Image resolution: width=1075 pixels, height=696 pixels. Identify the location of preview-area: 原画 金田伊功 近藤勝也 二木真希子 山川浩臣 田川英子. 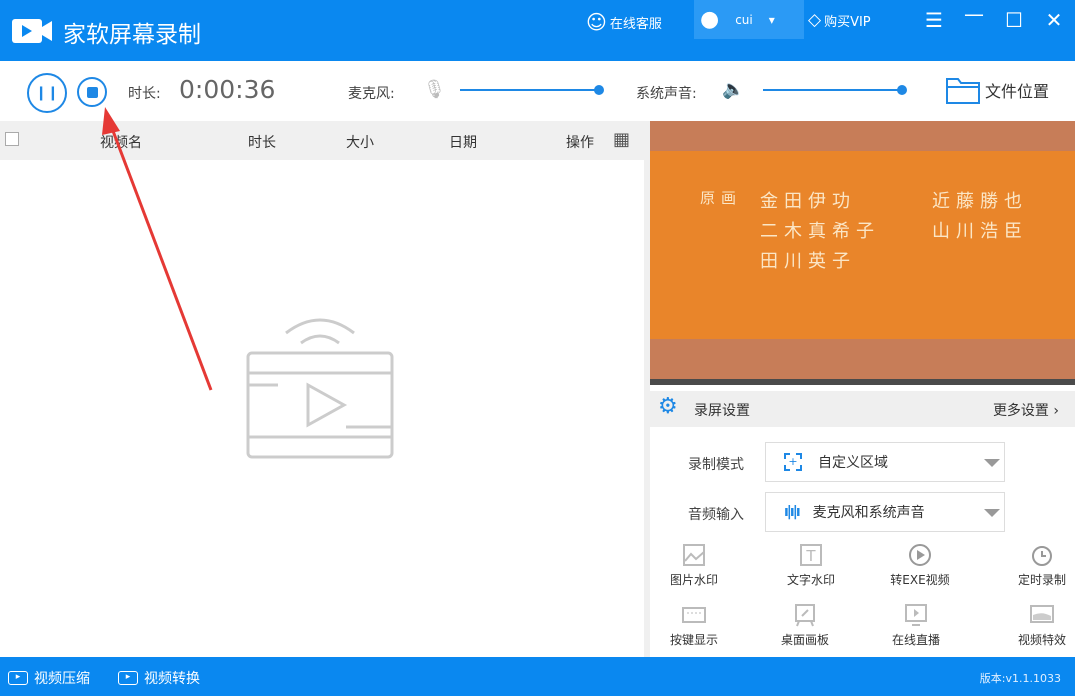
(862, 253).